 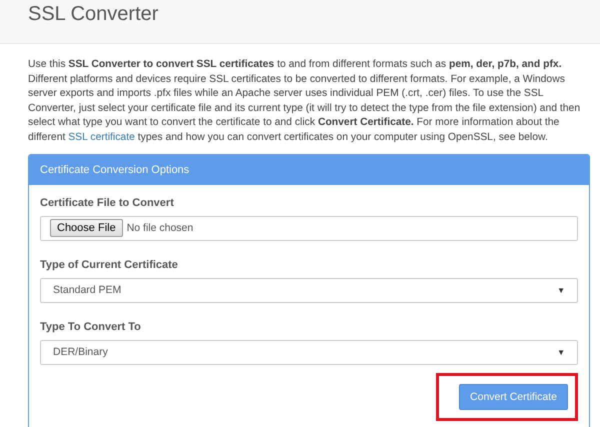 I want to click on file-status: No file chosen, so click(x=160, y=228).